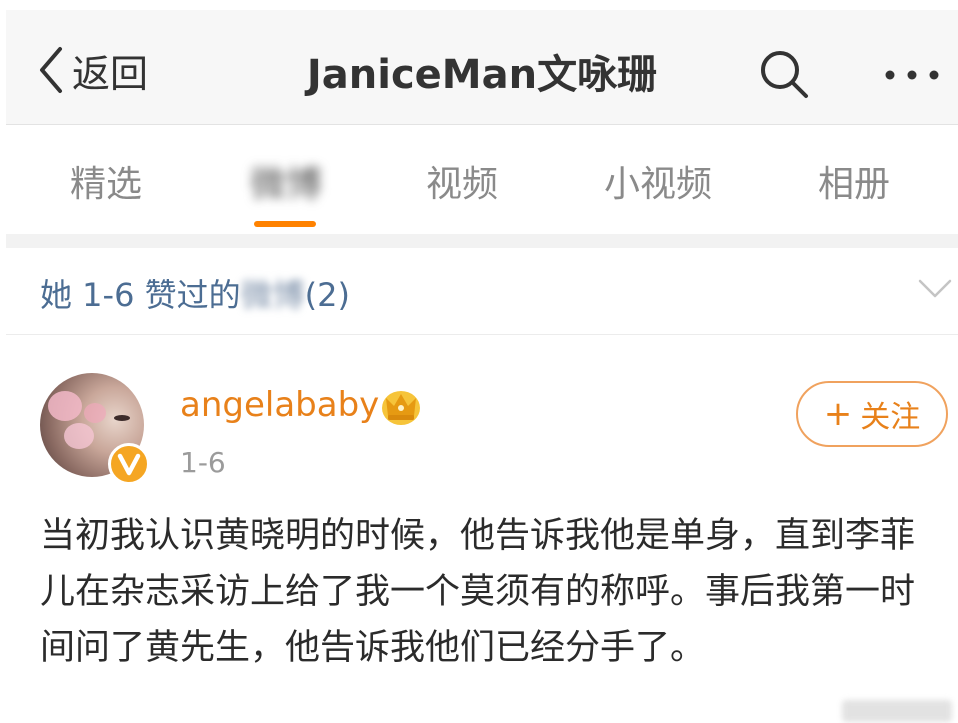 The width and height of the screenshot is (958, 723). Describe the element at coordinates (658, 181) in the screenshot. I see `tab-short-videos: 小视频` at that location.